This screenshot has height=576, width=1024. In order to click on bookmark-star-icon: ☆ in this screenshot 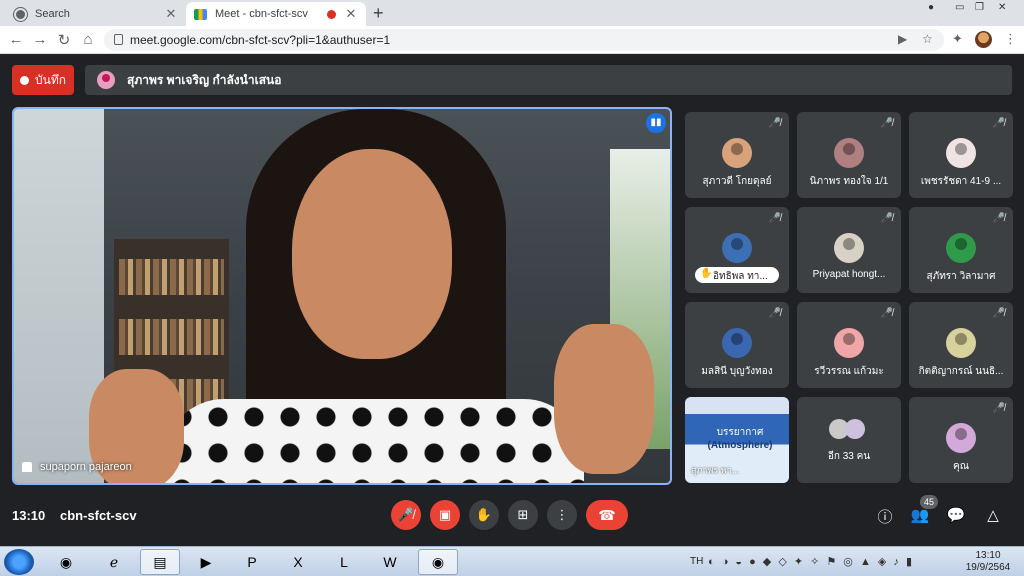, I will do `click(927, 39)`.